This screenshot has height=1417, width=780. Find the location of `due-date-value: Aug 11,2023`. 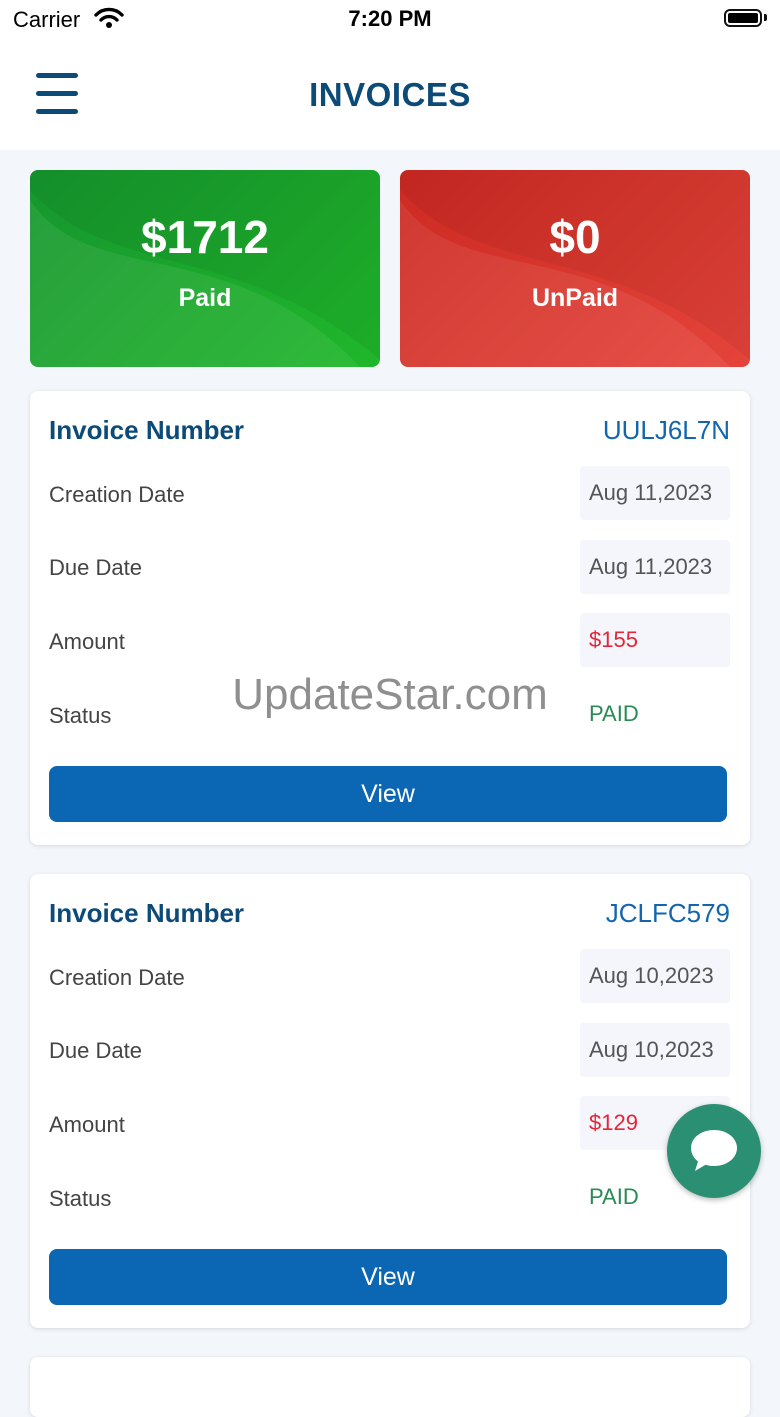

due-date-value: Aug 11,2023 is located at coordinates (655, 567).